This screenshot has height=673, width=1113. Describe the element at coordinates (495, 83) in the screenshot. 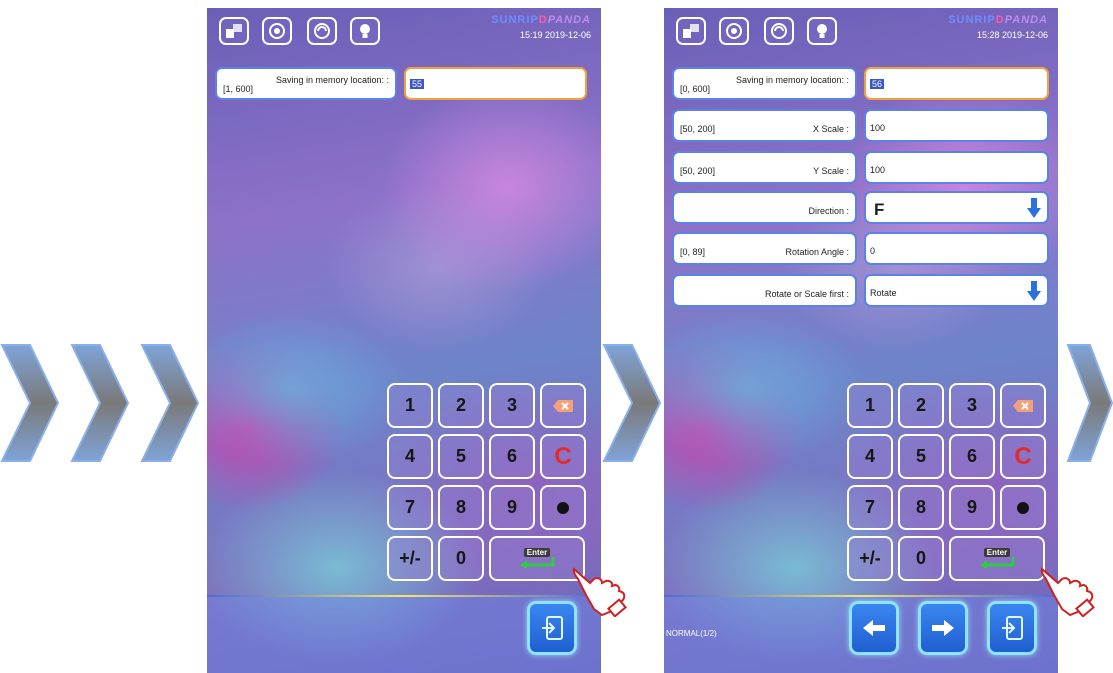

I see `memory-location-input: 55` at that location.